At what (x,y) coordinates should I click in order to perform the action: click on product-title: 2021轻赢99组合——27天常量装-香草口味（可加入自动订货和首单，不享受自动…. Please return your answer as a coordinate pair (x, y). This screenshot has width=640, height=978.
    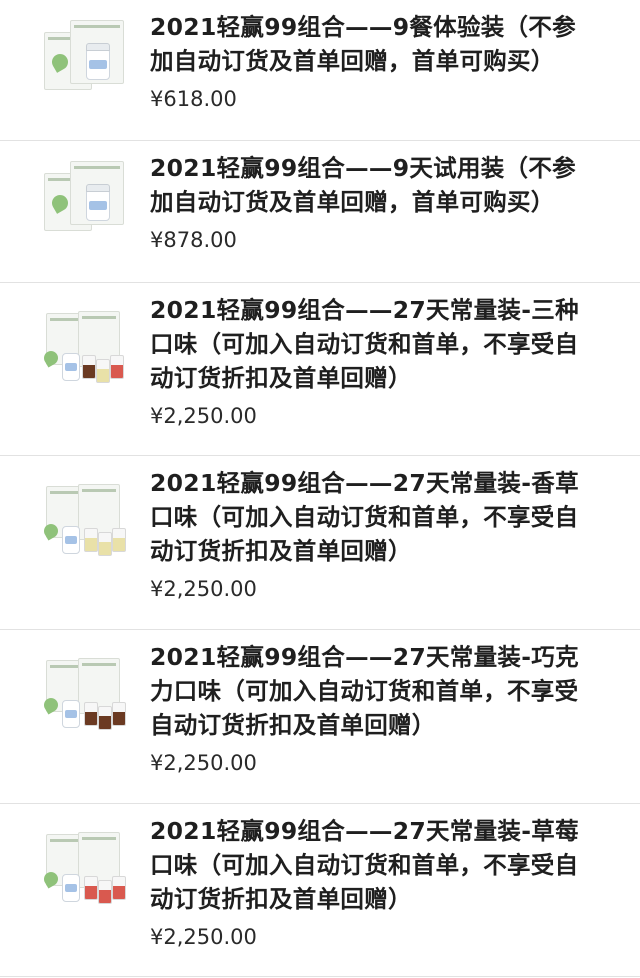
    Looking at the image, I should click on (372, 517).